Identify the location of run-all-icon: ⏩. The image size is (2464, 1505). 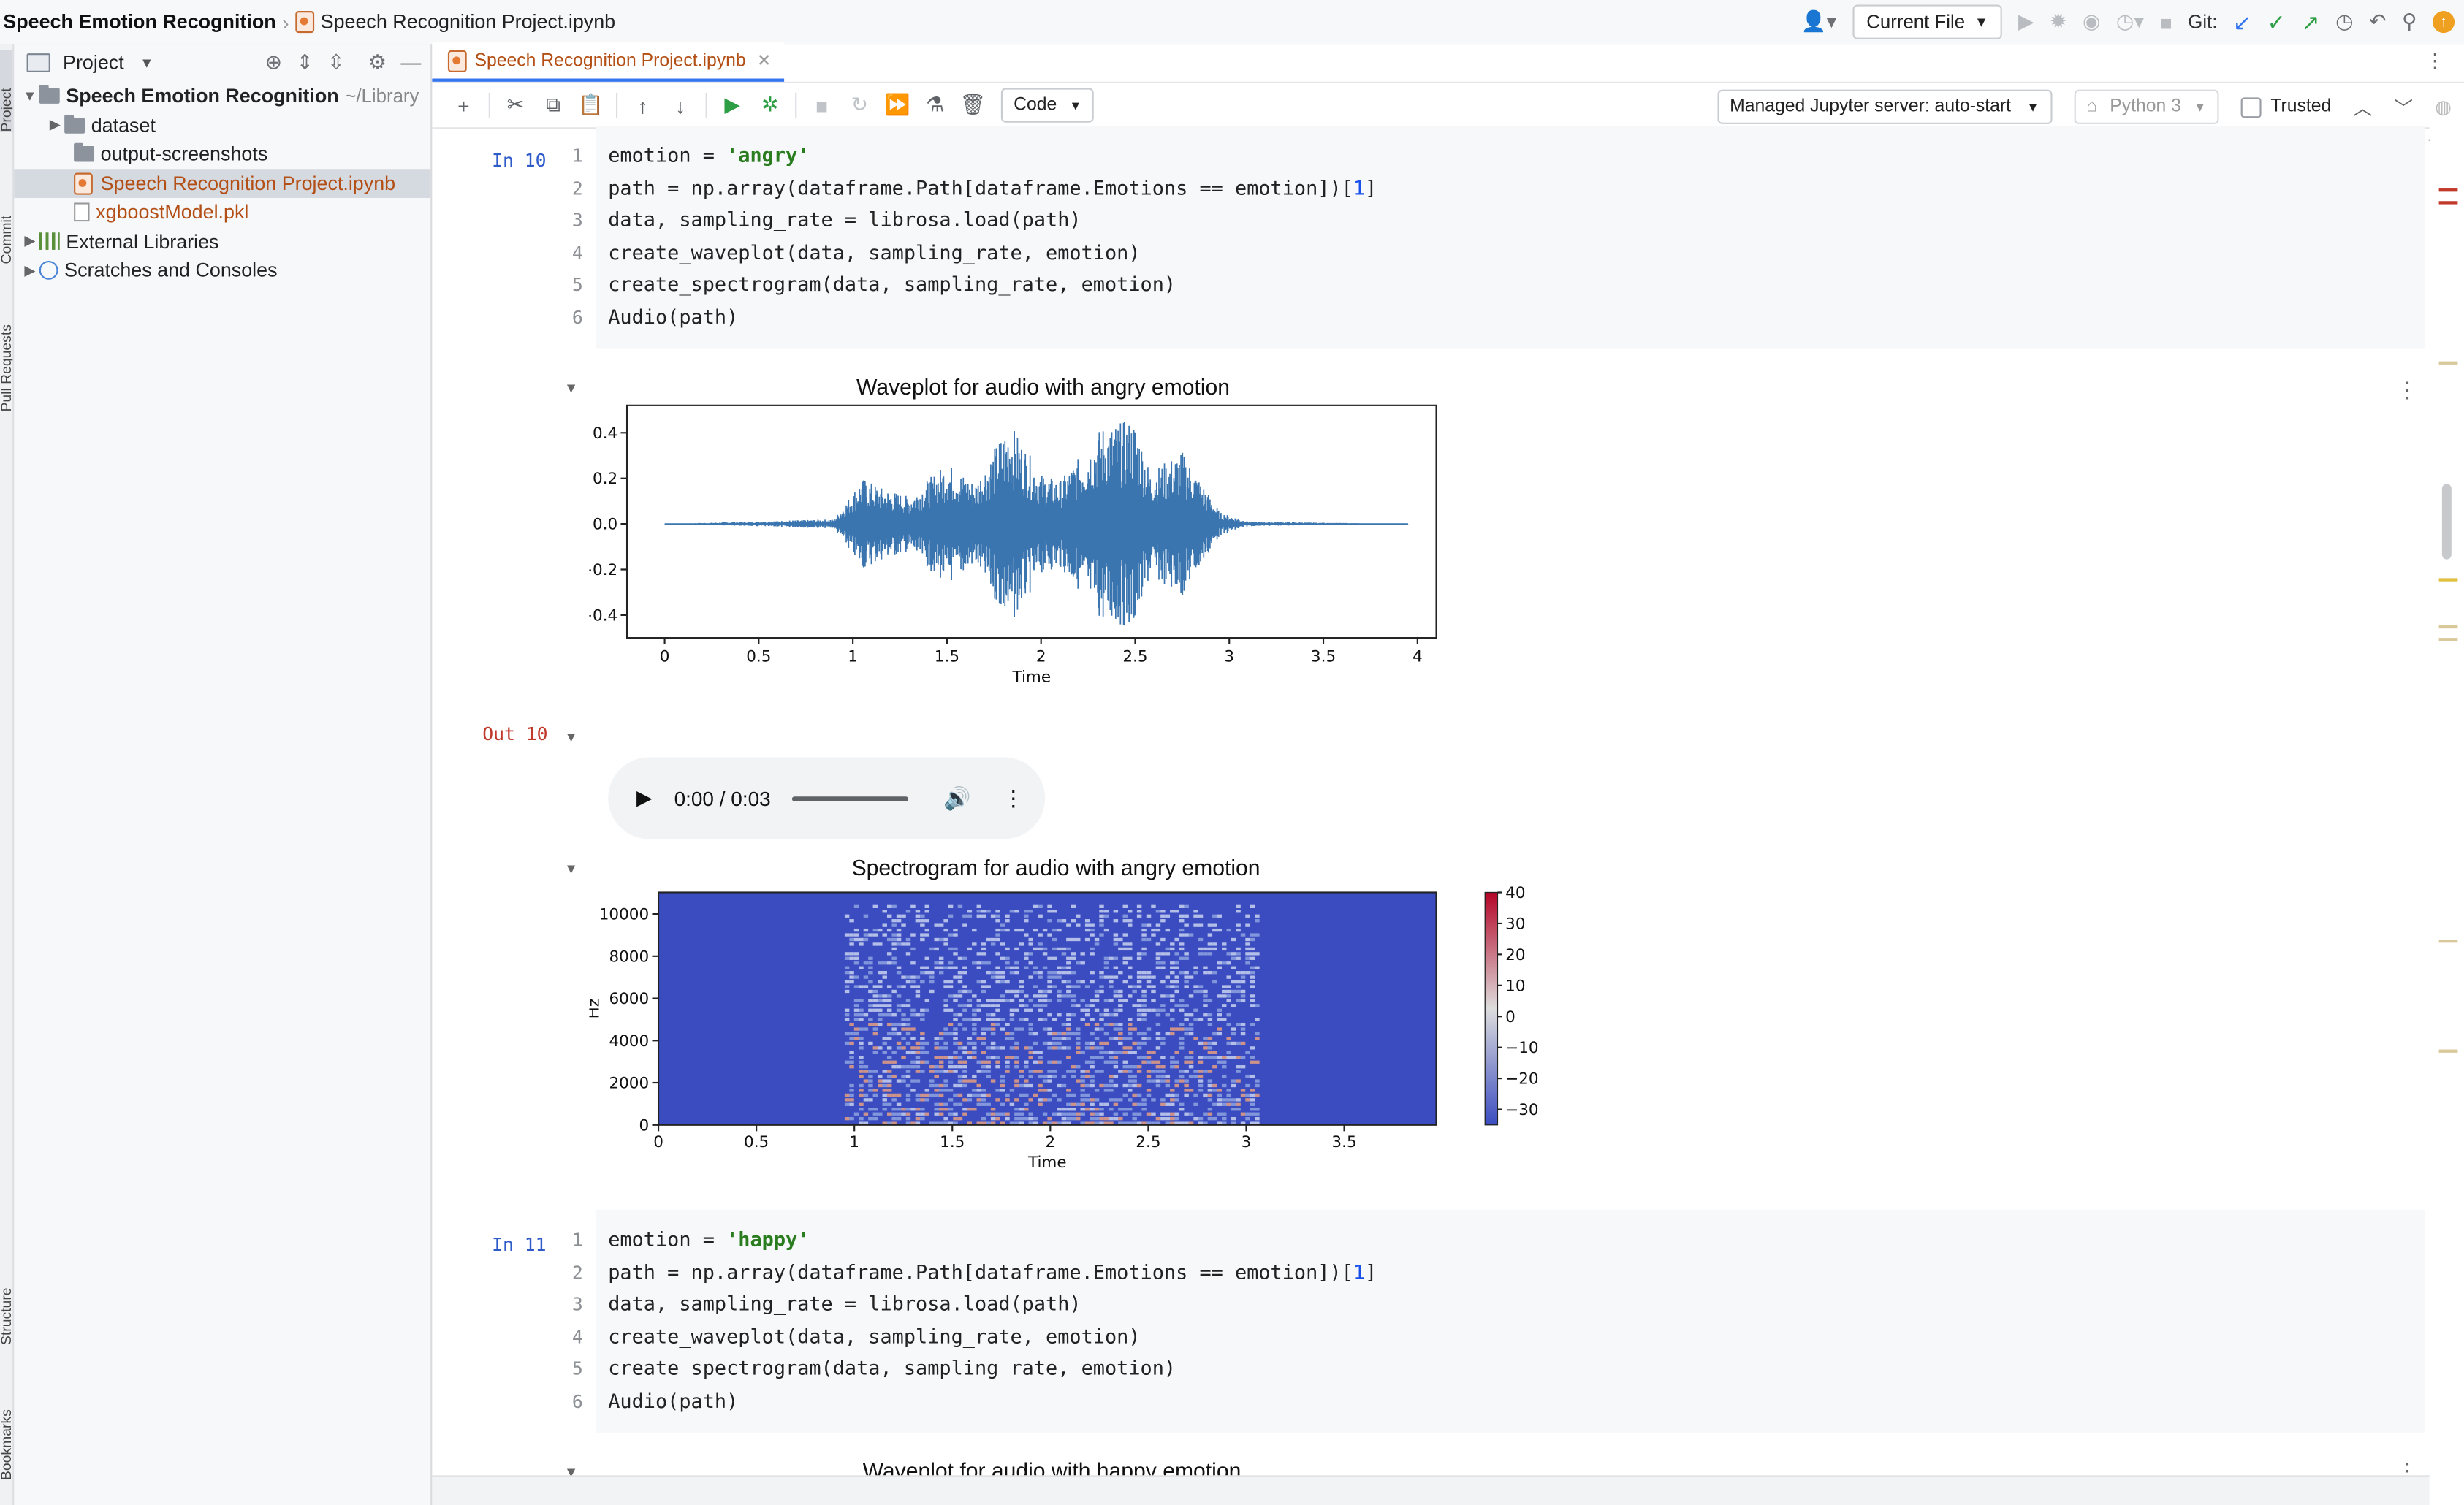
(897, 106).